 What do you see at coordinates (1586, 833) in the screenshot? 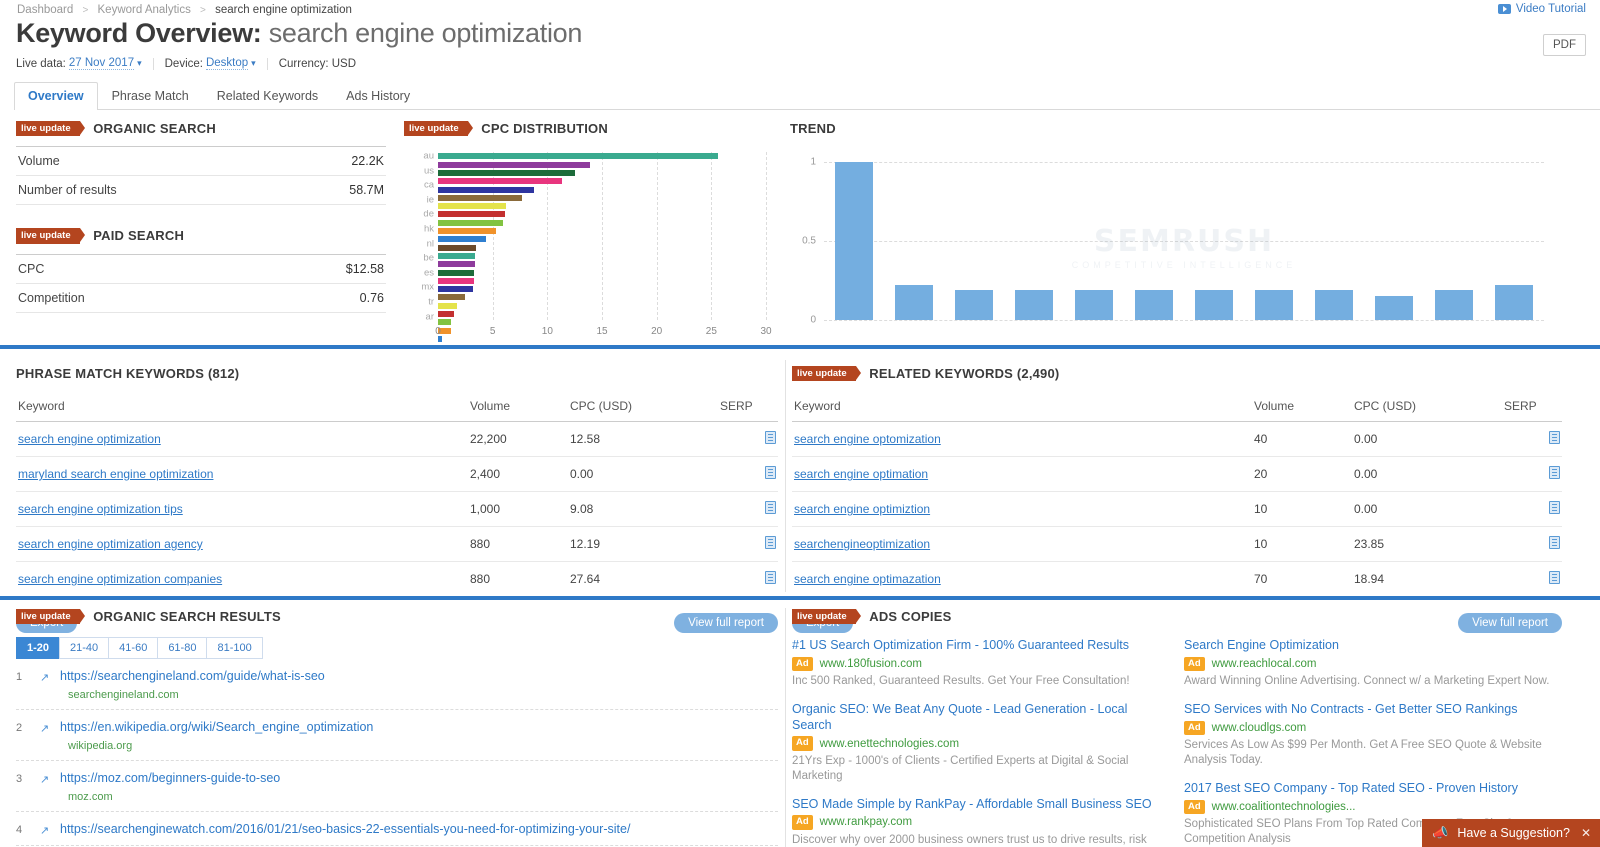
I see `close-icon: ✕` at bounding box center [1586, 833].